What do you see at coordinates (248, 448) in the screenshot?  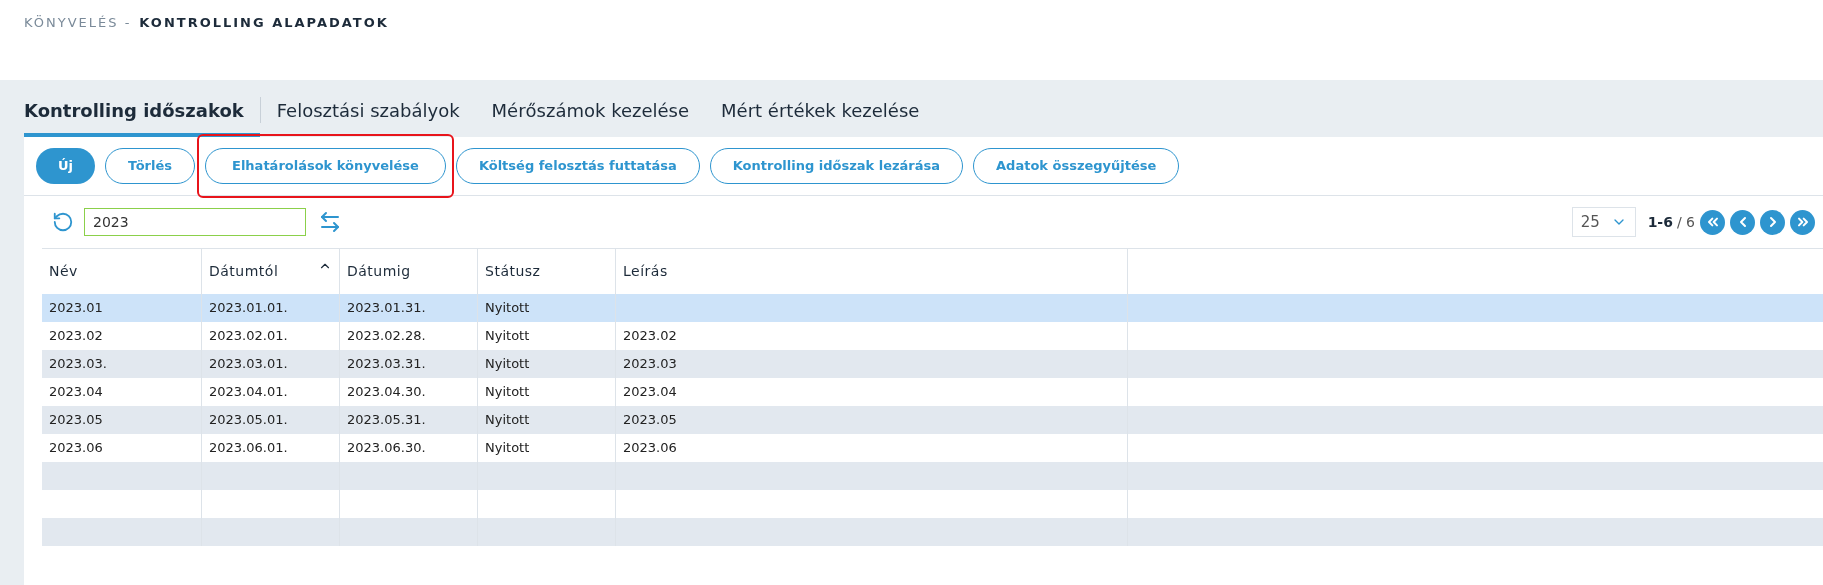 I see `table-cell-text: 2023.06.01.` at bounding box center [248, 448].